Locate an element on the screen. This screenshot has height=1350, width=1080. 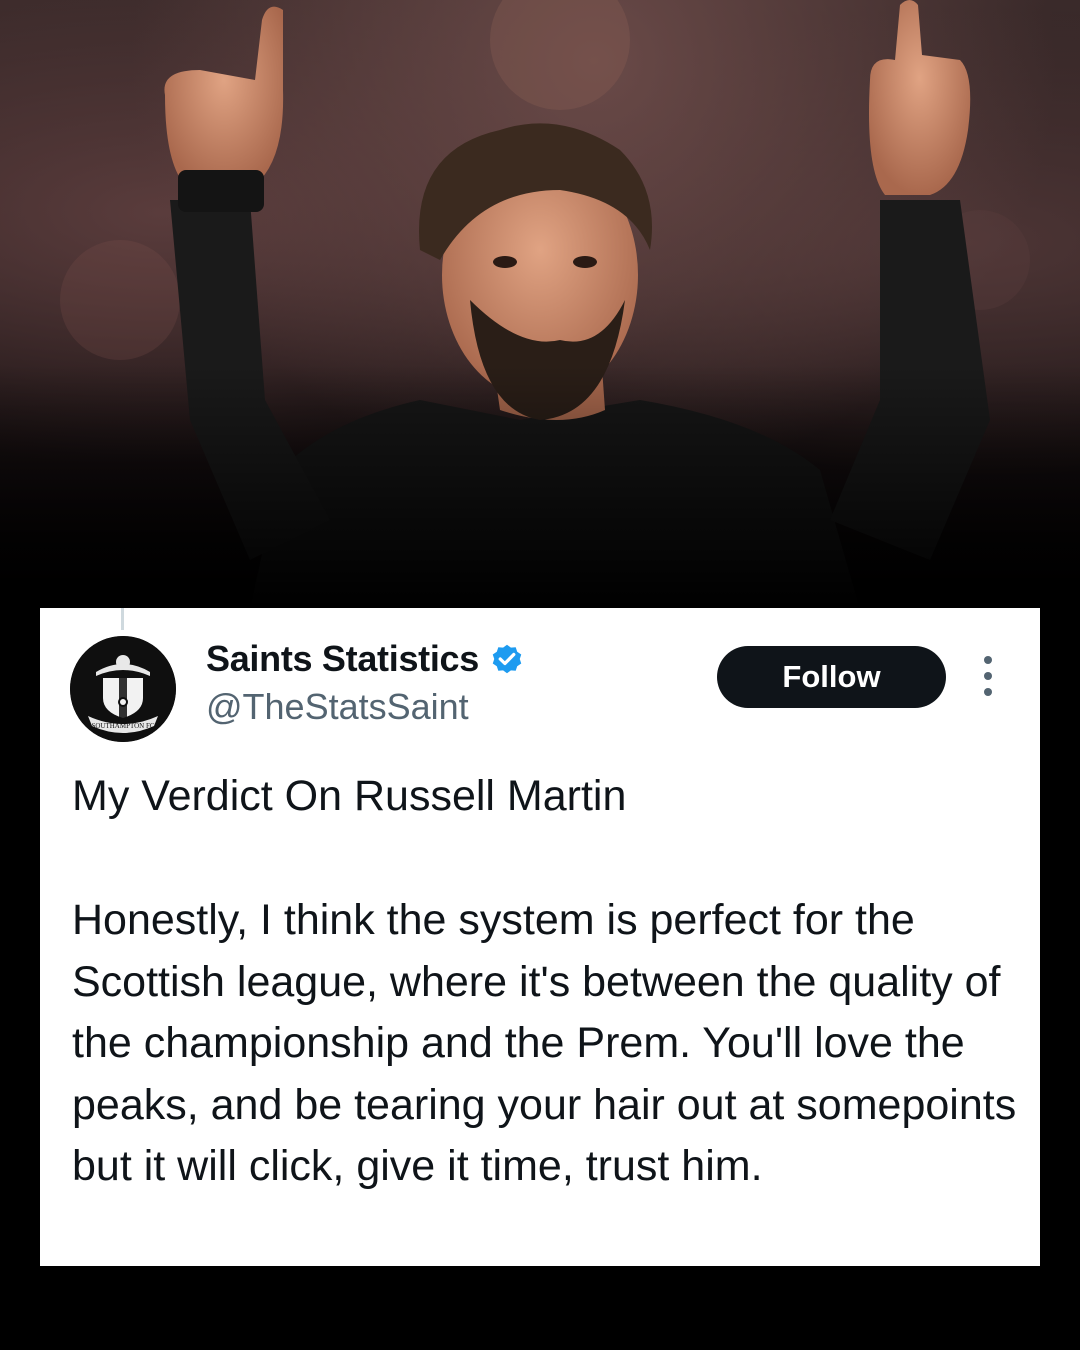
thread-line is located at coordinates (122, 619).